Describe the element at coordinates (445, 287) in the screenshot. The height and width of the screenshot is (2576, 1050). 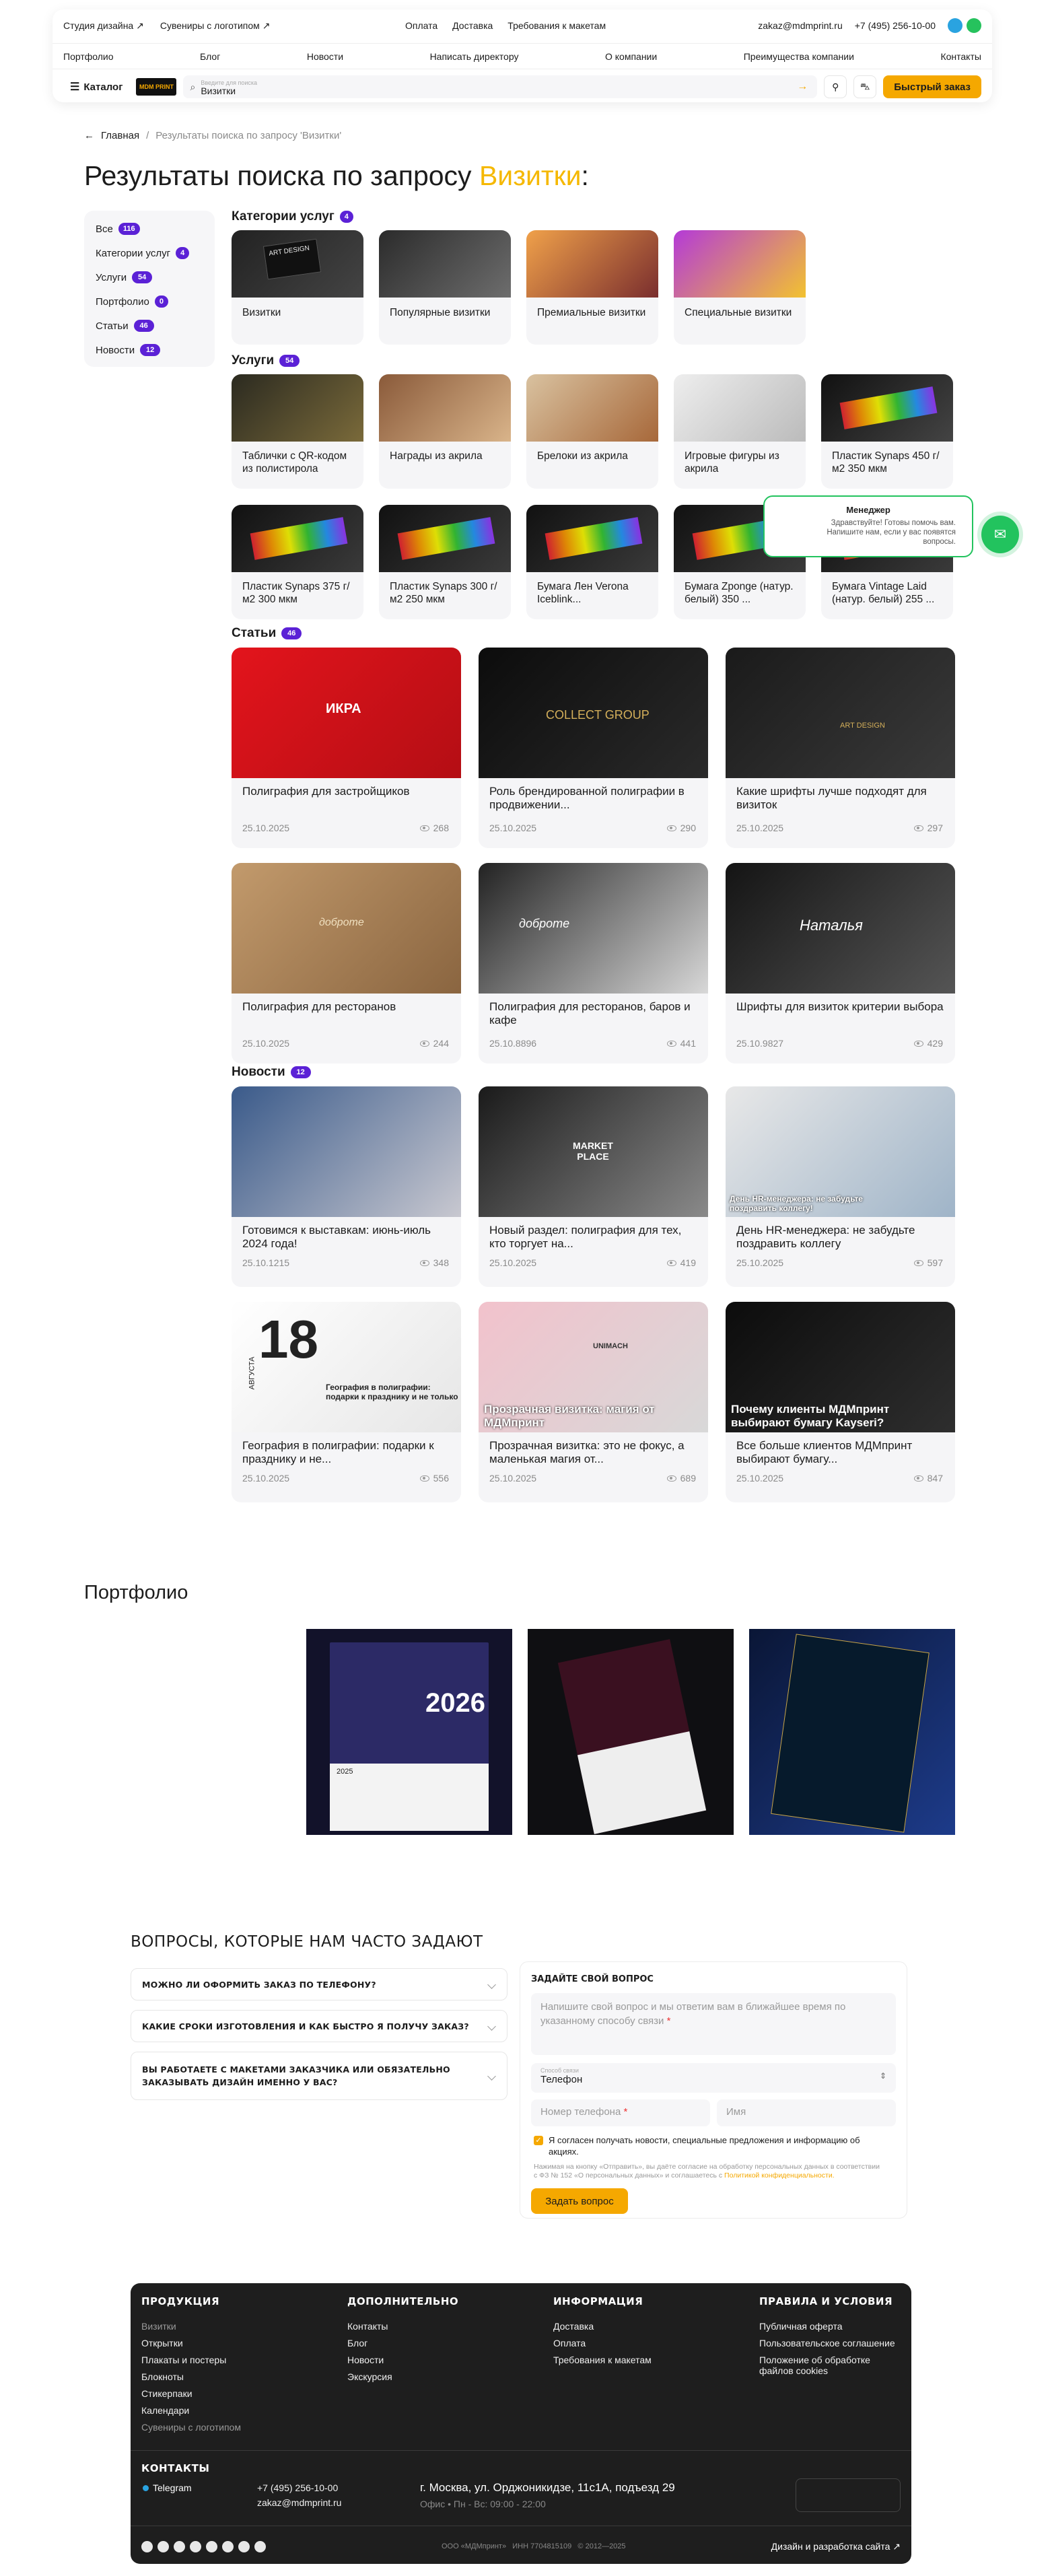
I see `category-card: Популярные визитки` at that location.